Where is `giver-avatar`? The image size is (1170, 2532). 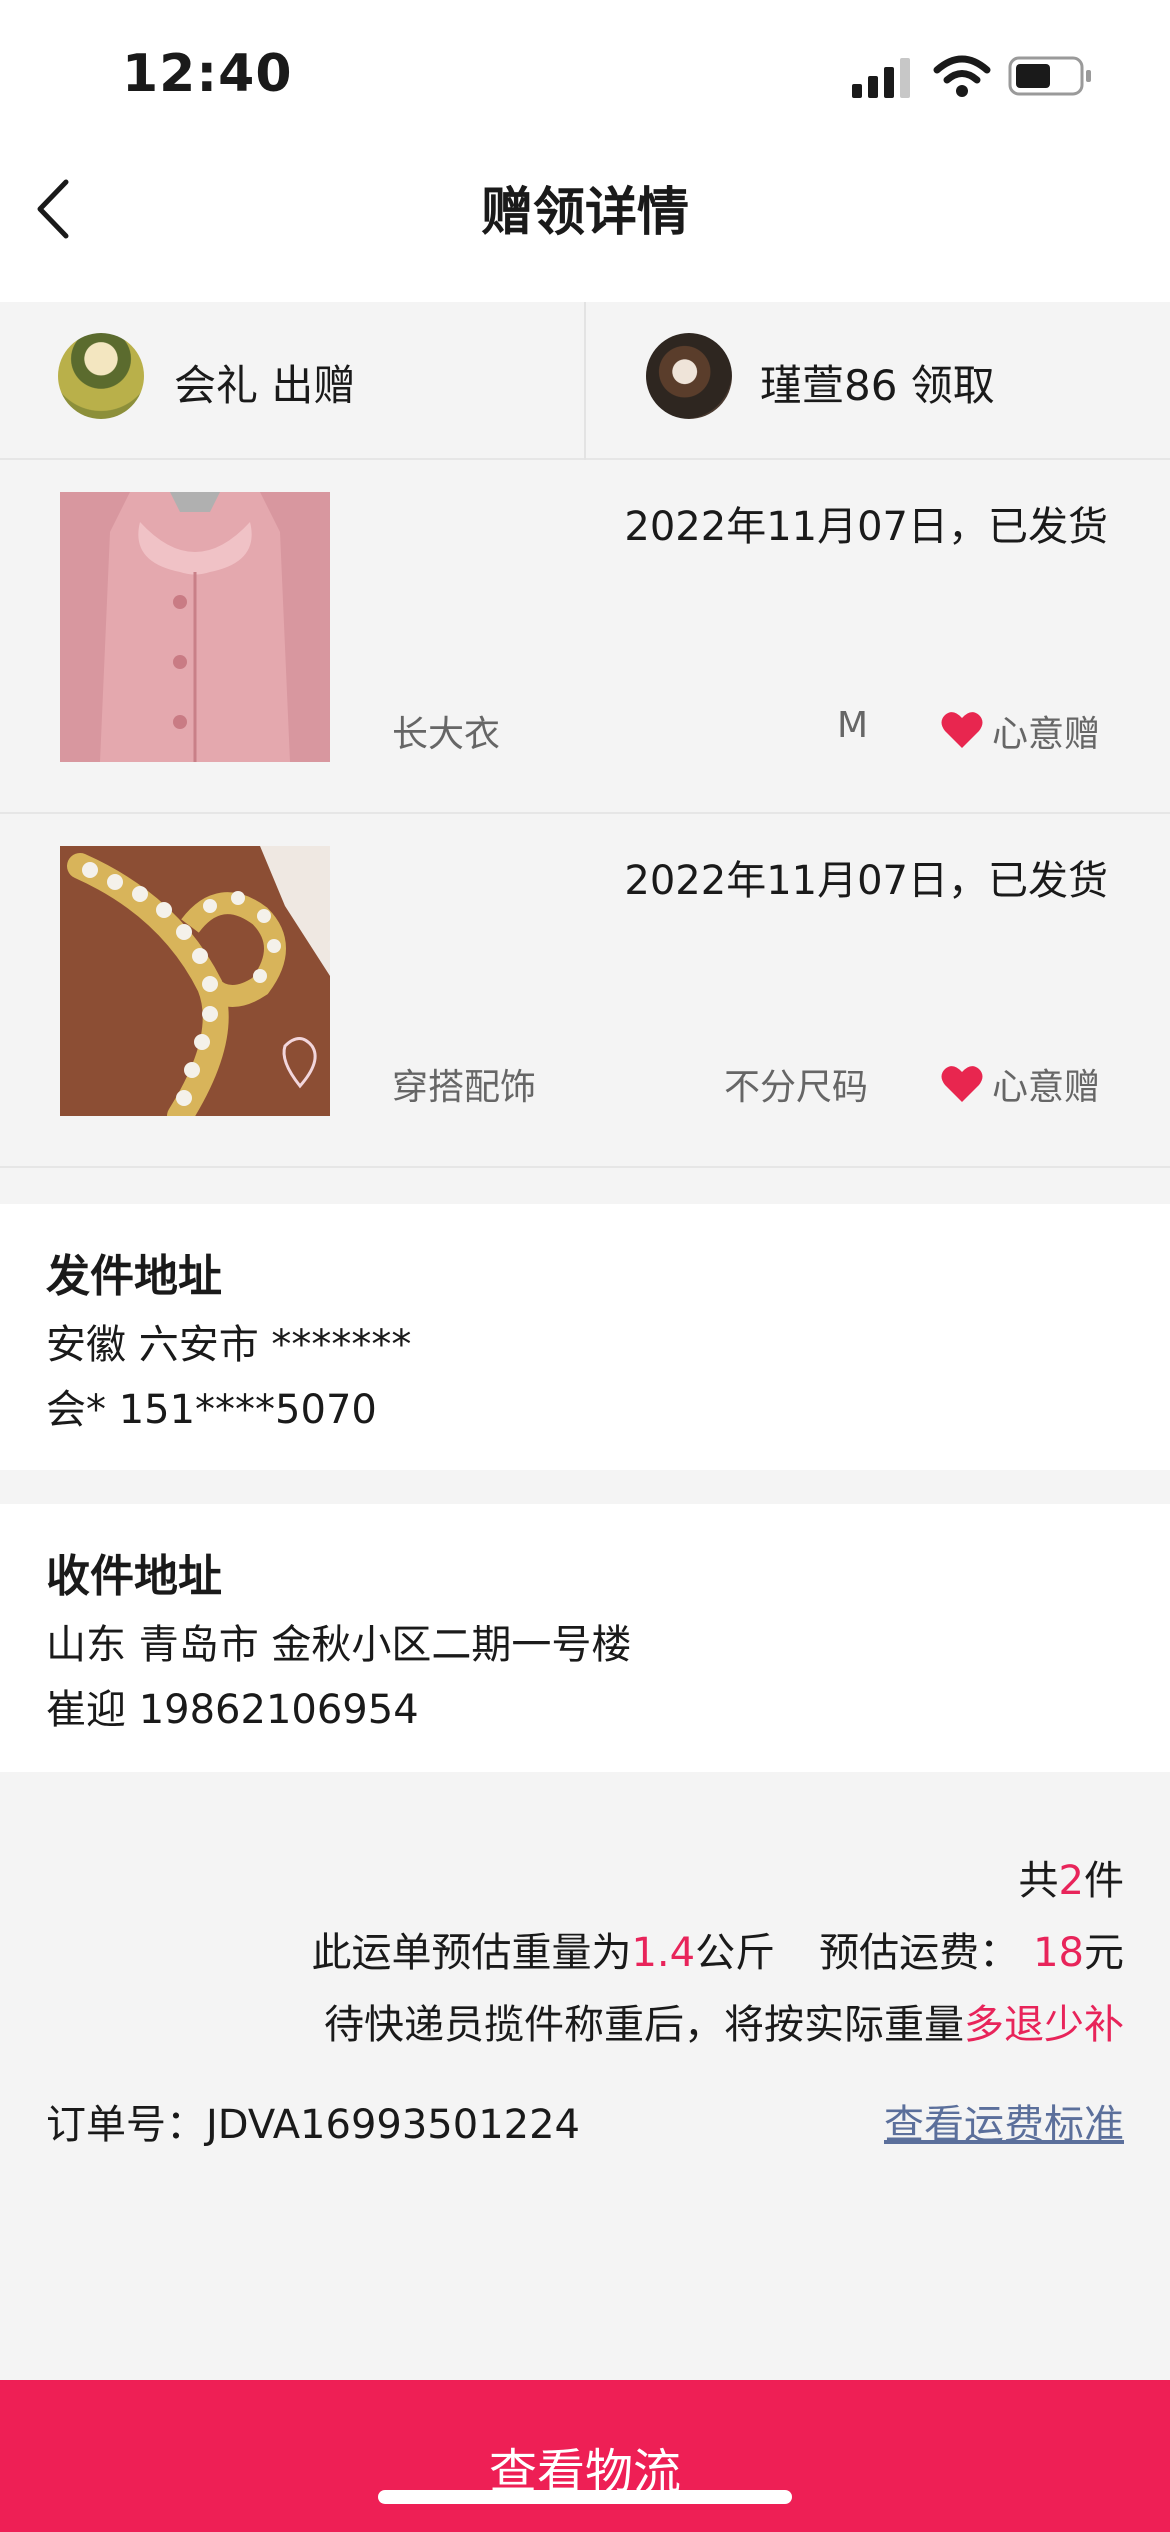 giver-avatar is located at coordinates (101, 376).